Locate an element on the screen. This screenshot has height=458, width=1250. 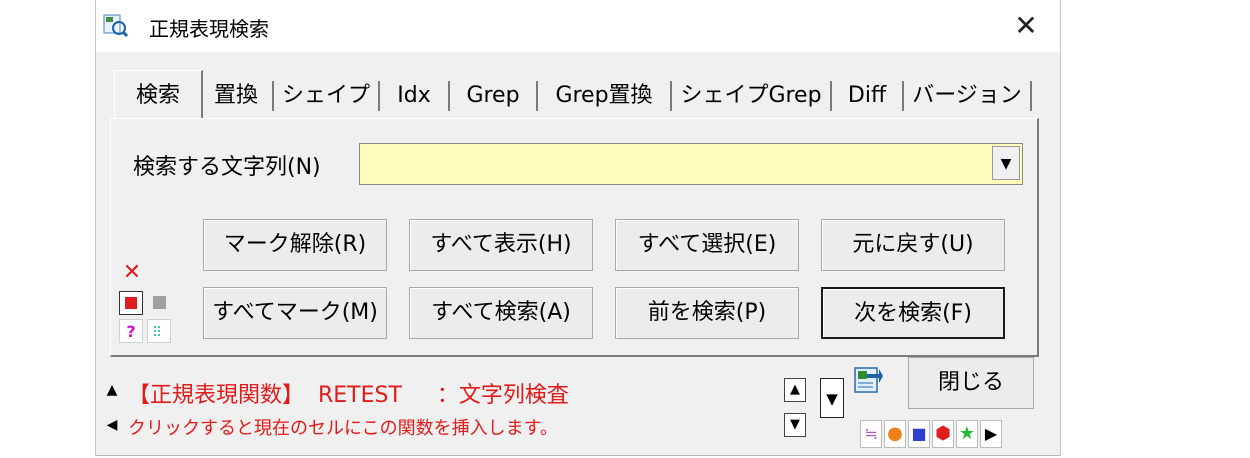
dropdown-arrow-icon: ▼ is located at coordinates (832, 398).